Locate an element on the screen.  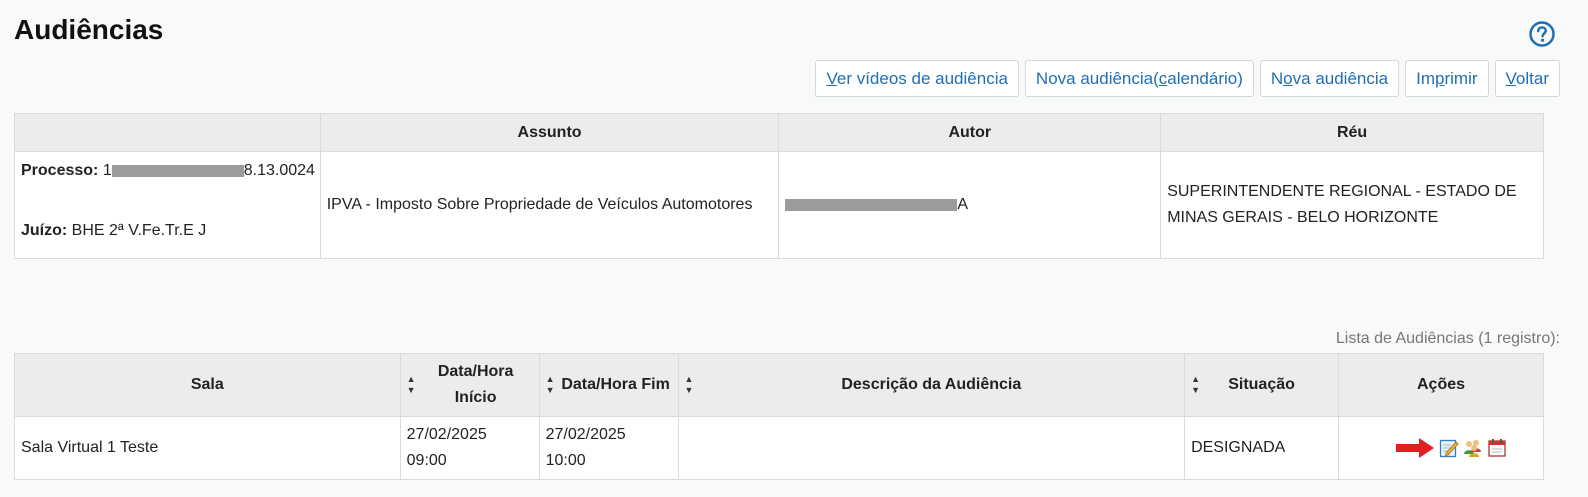
inicio-header-label: Data/Hora Início is located at coordinates (470, 385).